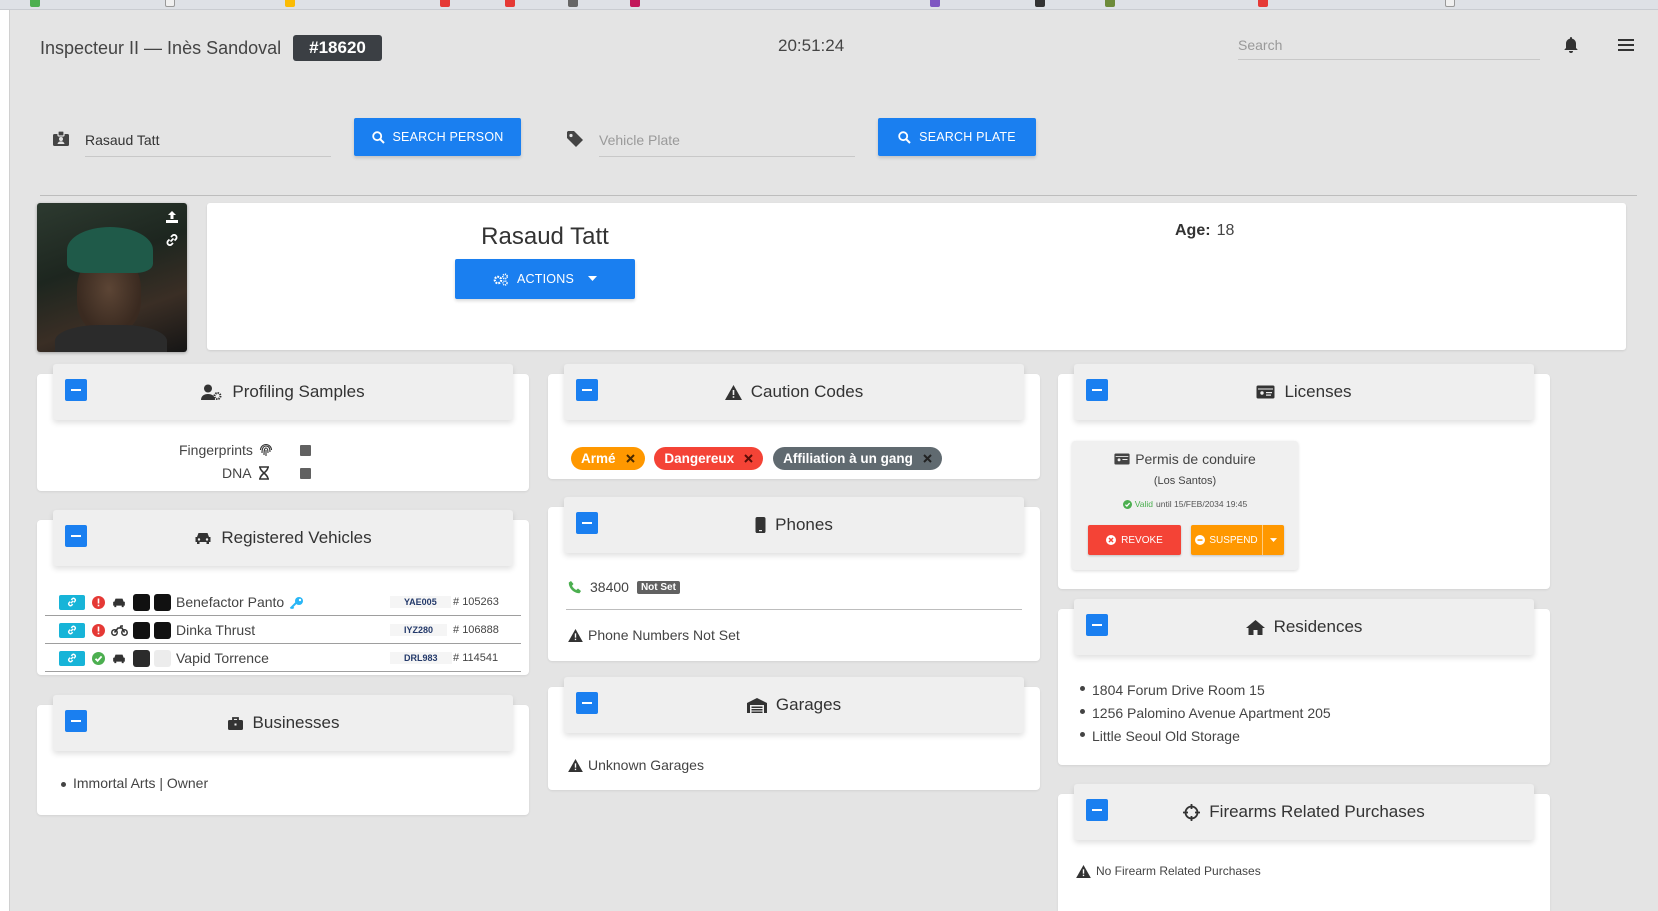 The image size is (1658, 911). Describe the element at coordinates (916, 276) in the screenshot. I see `profile-card: Rasaud Tatt ACTIONS Age: 18` at that location.